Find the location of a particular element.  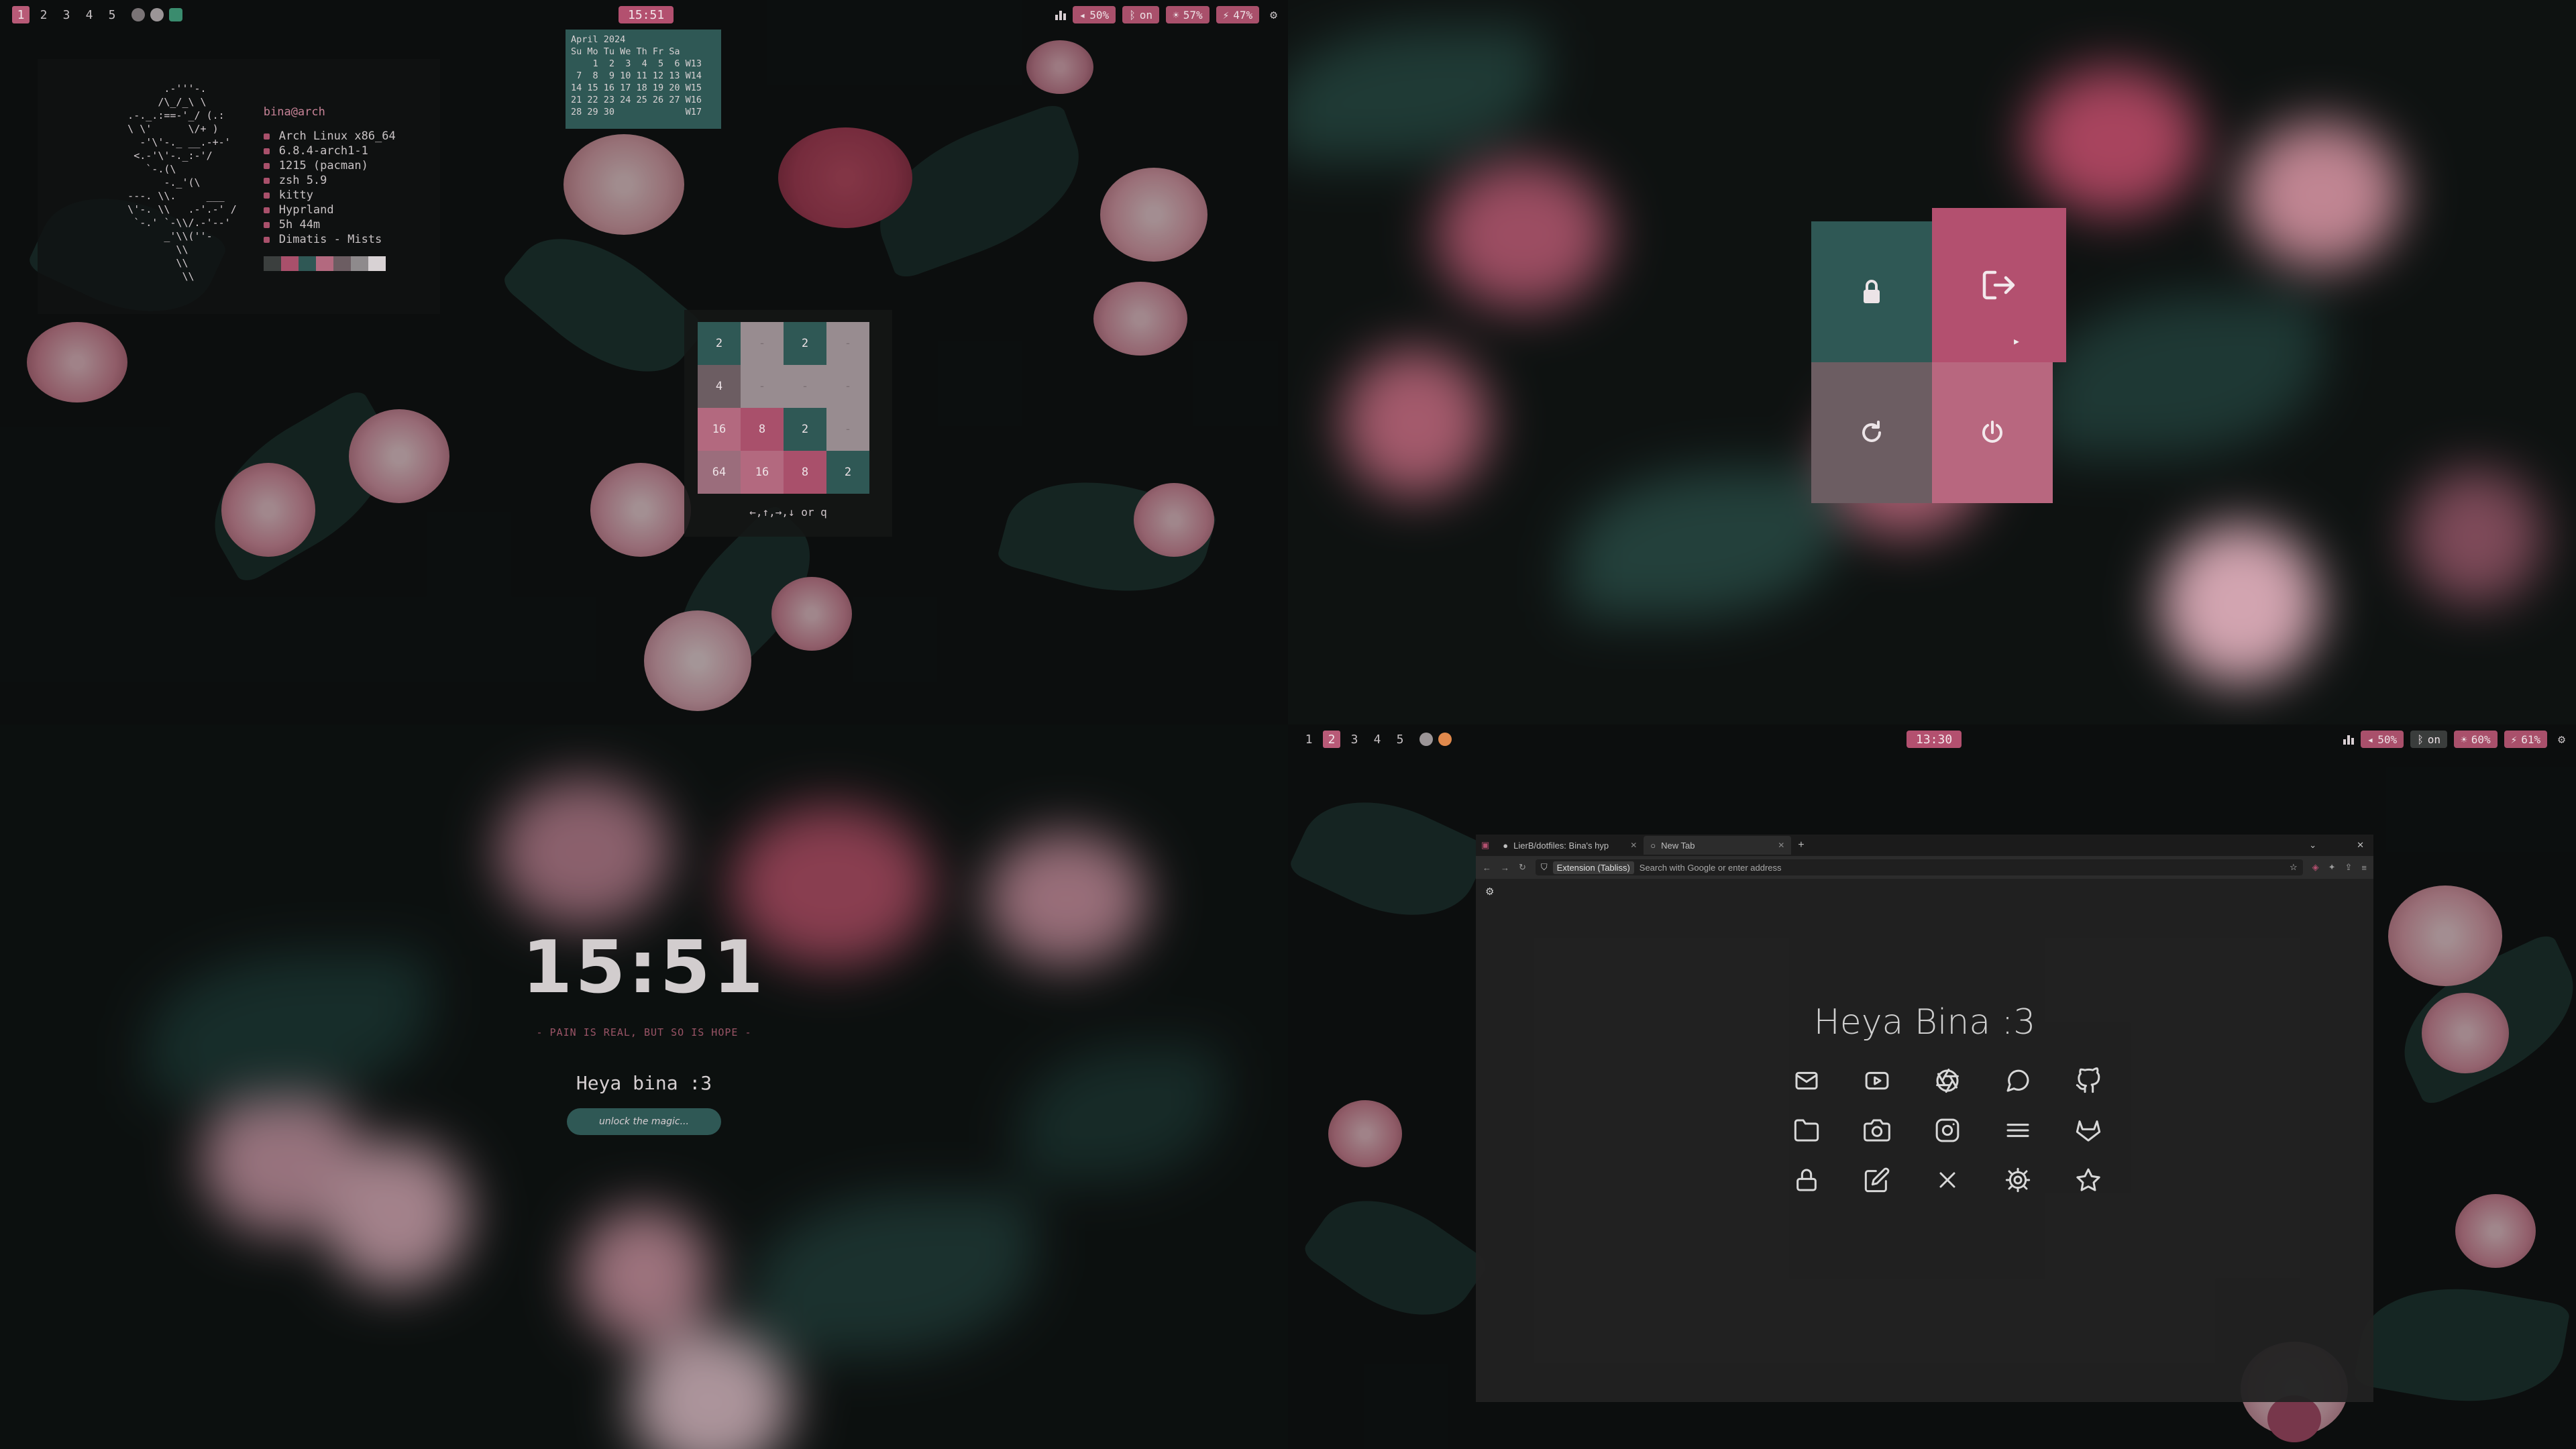

camera-icon is located at coordinates (1876, 1130).